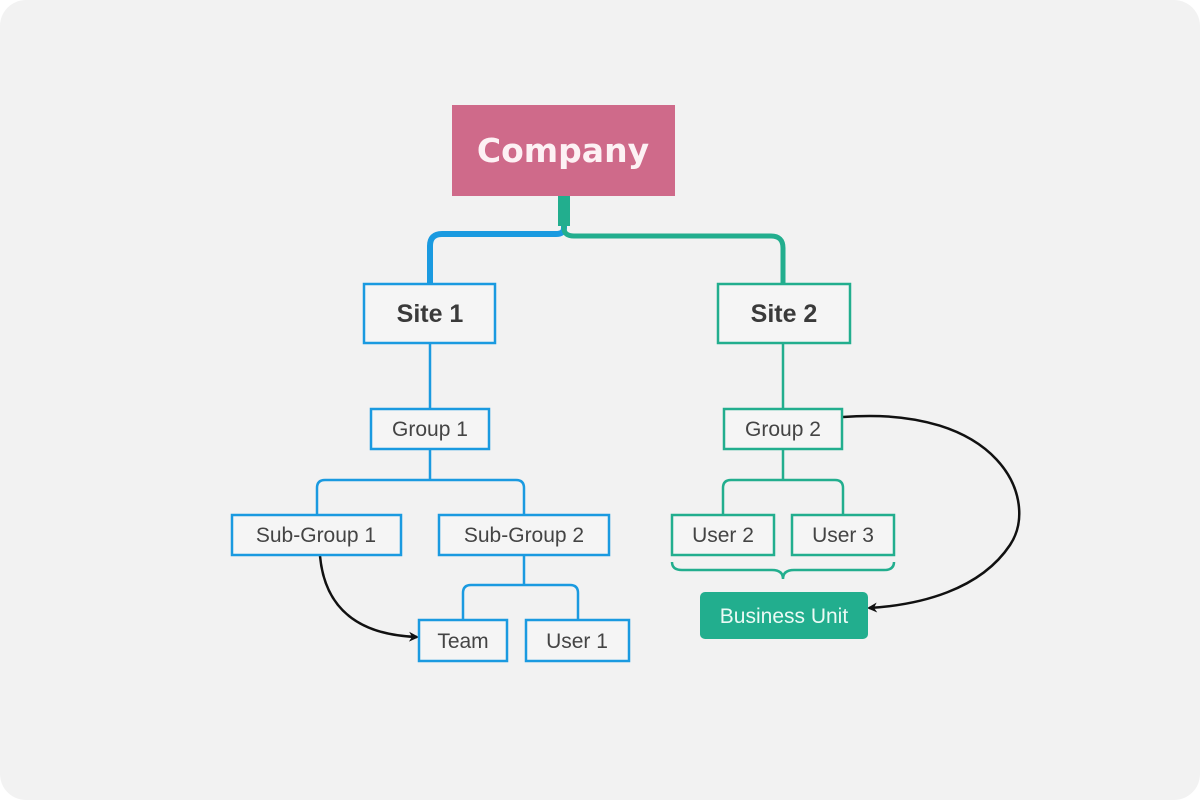 This screenshot has width=1200, height=800. I want to click on user1-label: User 1, so click(577, 641).